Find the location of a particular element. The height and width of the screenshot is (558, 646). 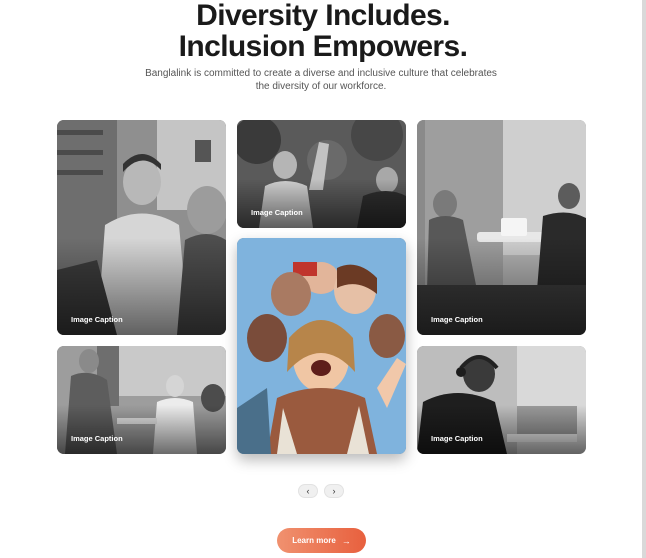

group-selfie-photo is located at coordinates (321, 346).